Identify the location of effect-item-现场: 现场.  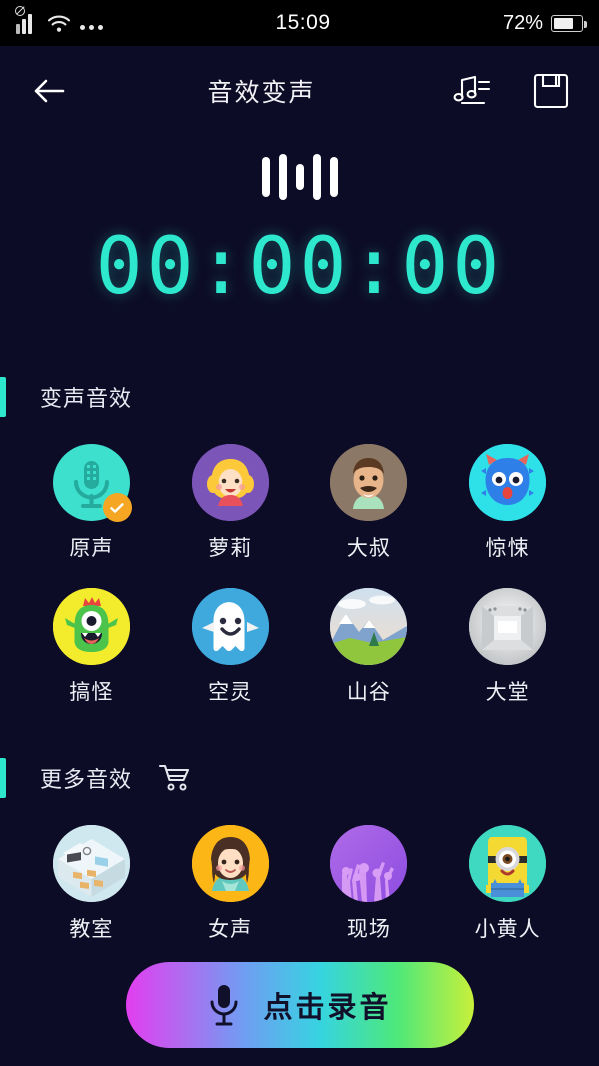
(369, 871).